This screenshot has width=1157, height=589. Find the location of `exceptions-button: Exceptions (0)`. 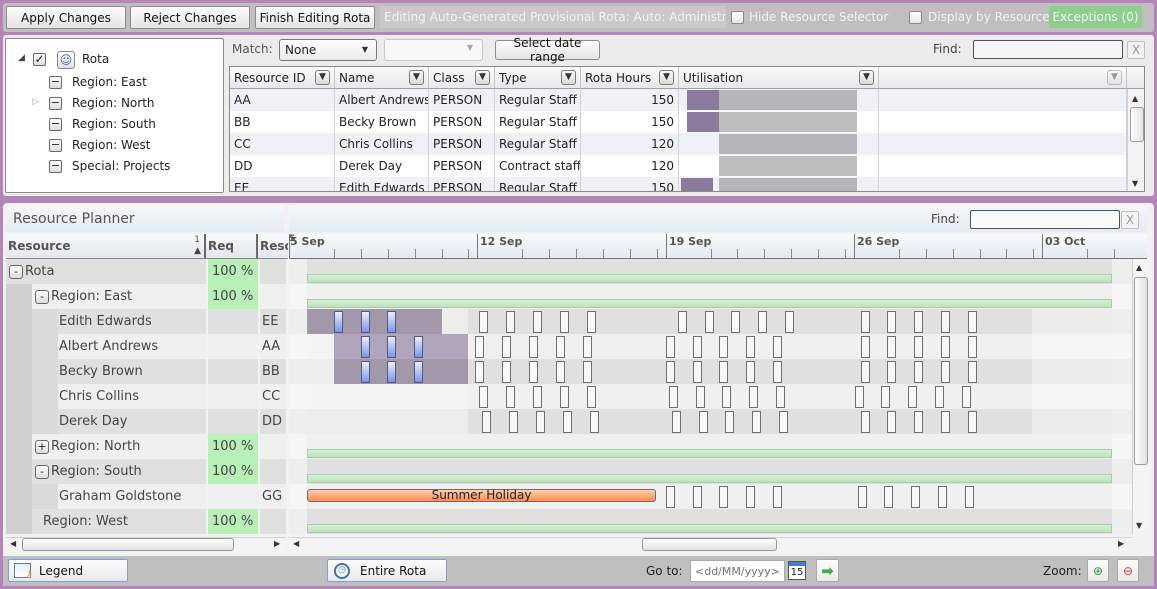

exceptions-button: Exceptions (0) is located at coordinates (1095, 17).